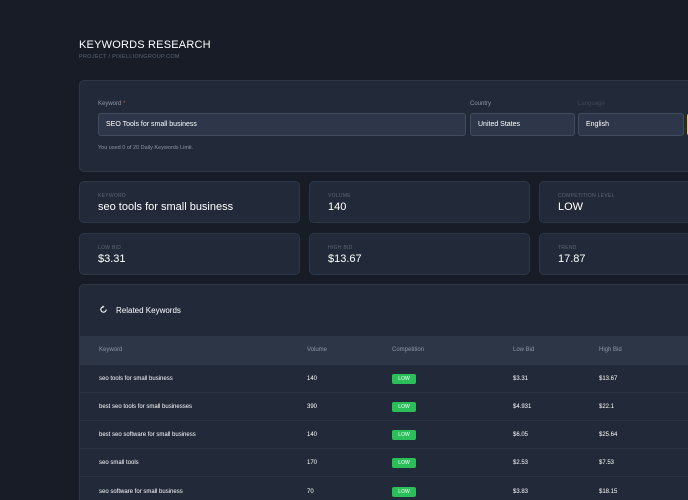 The height and width of the screenshot is (500, 688). Describe the element at coordinates (124, 104) in the screenshot. I see `required-mark: *` at that location.